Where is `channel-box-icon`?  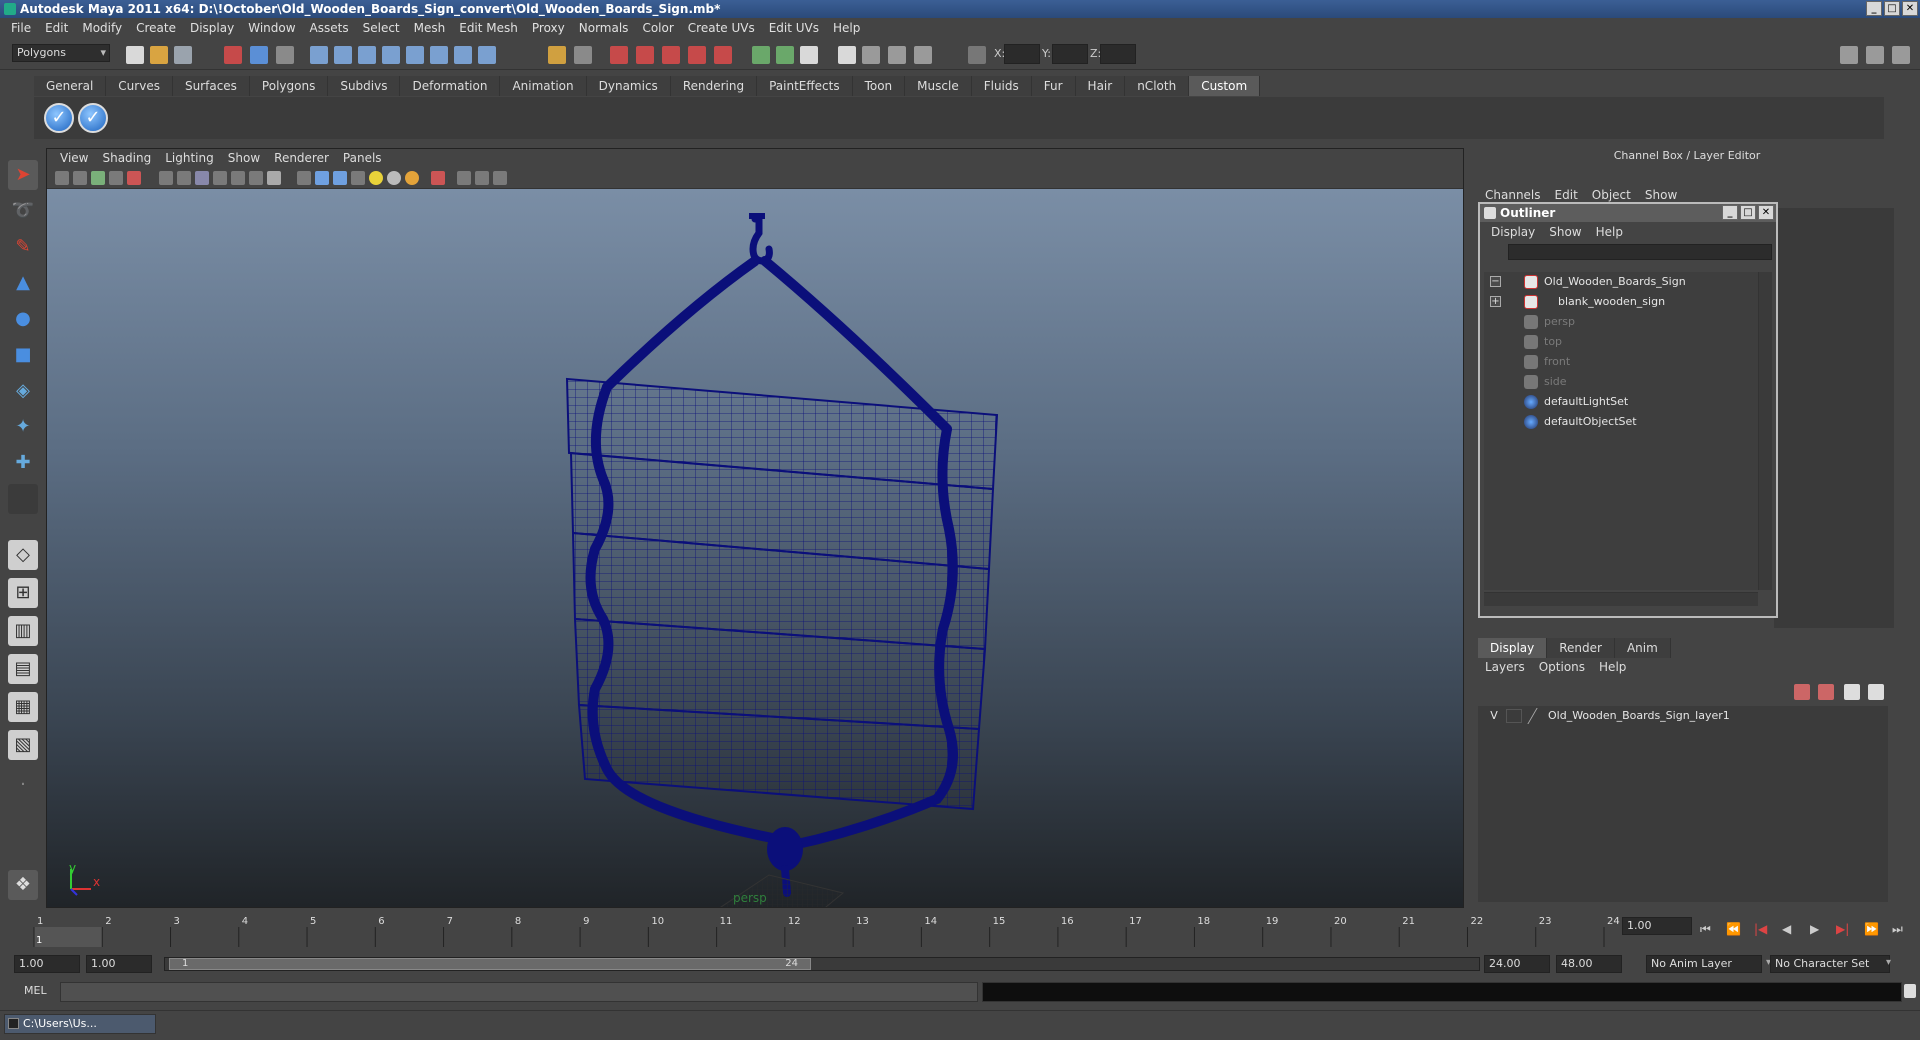
channel-box-icon is located at coordinates (923, 55).